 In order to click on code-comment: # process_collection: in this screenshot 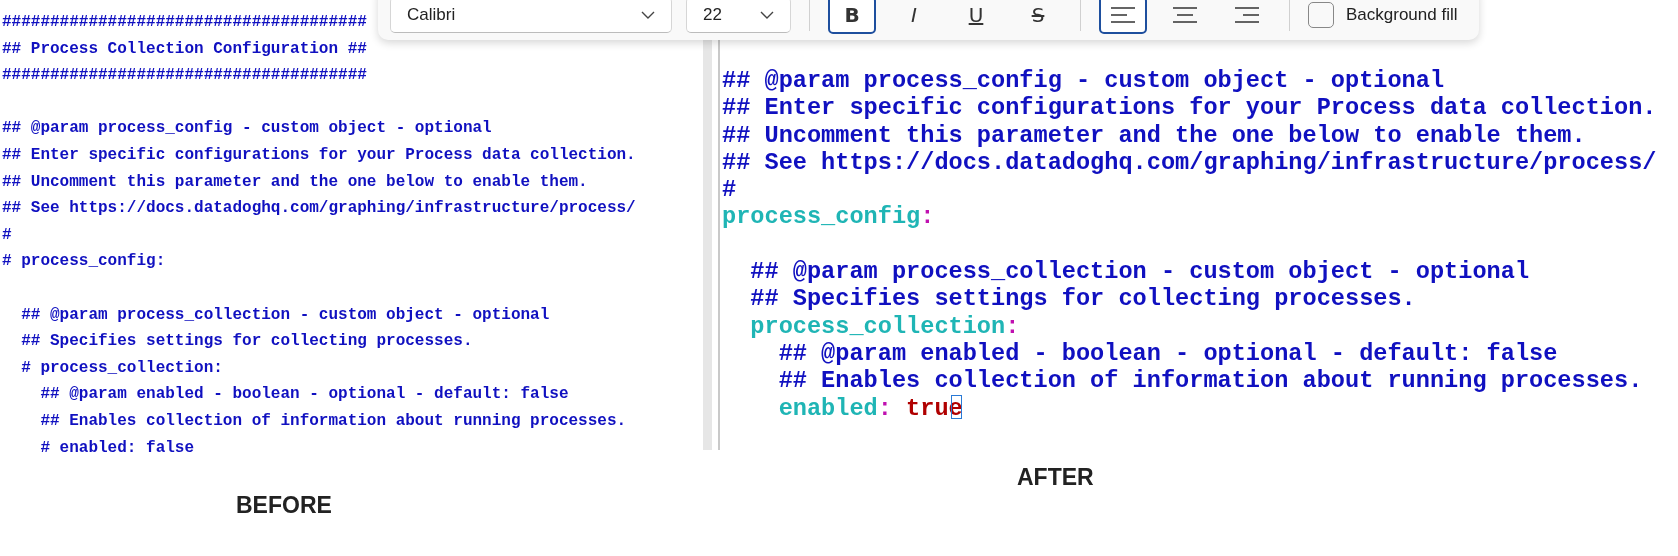, I will do `click(121, 368)`.